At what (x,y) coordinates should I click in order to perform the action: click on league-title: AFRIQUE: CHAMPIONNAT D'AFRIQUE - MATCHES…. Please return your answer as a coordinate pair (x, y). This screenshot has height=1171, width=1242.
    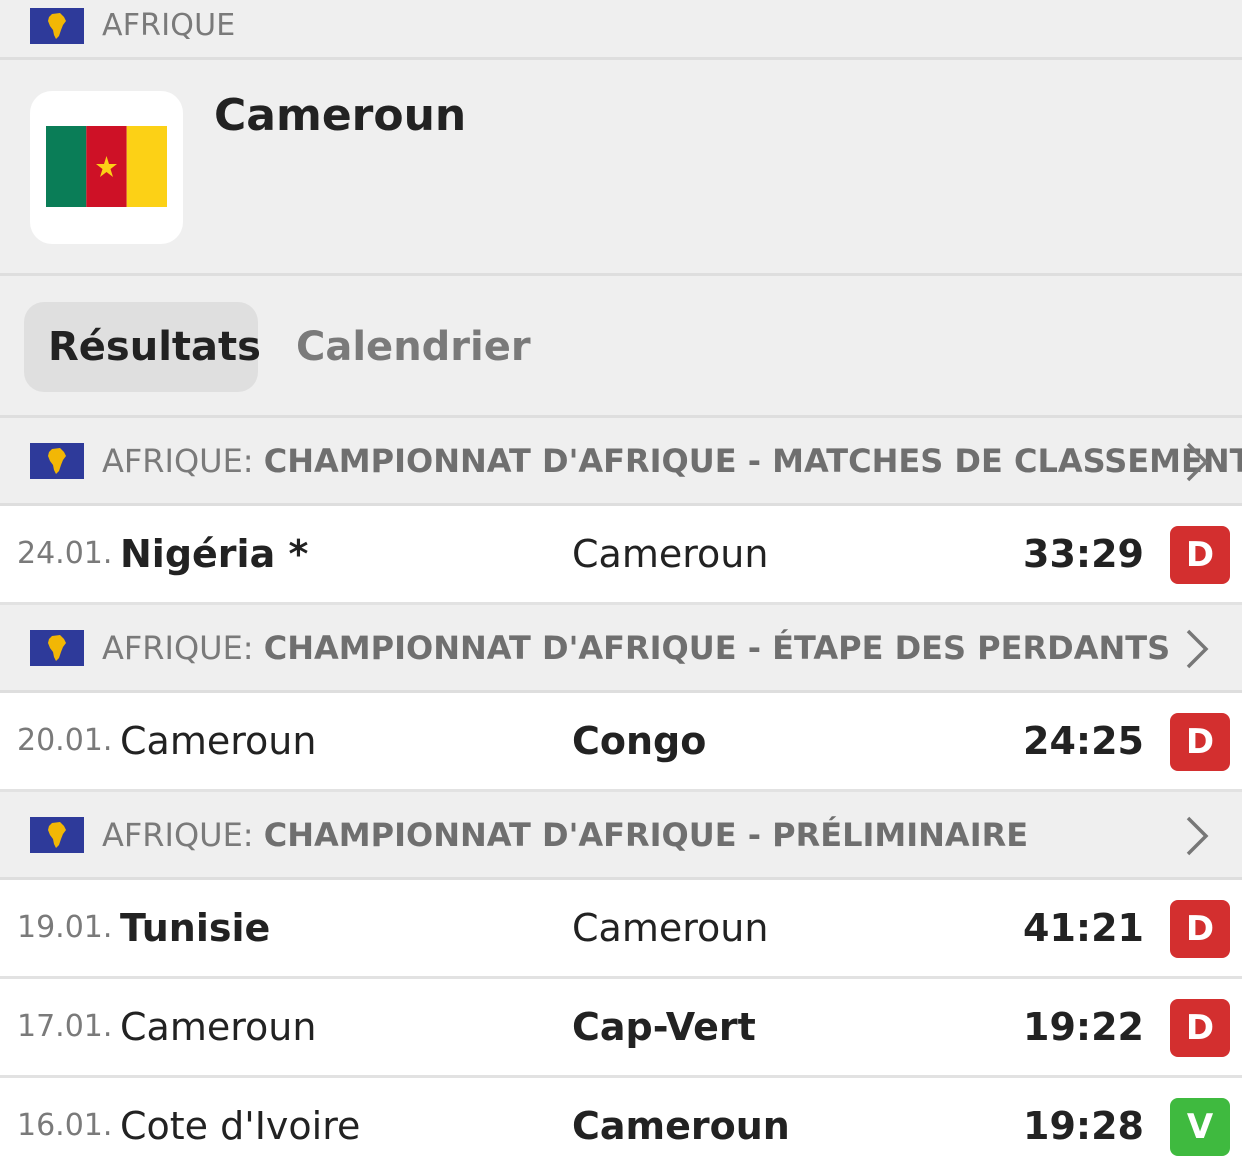
    Looking at the image, I should click on (672, 461).